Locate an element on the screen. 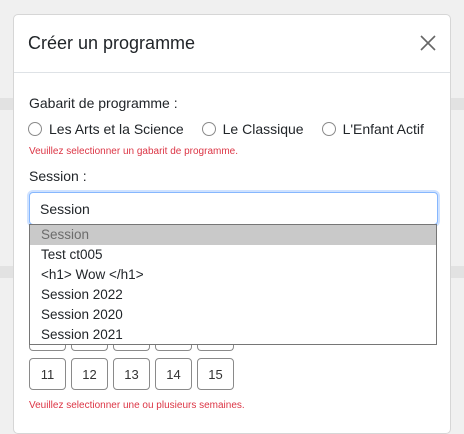  radio-label: Les Arts et la Science is located at coordinates (116, 129).